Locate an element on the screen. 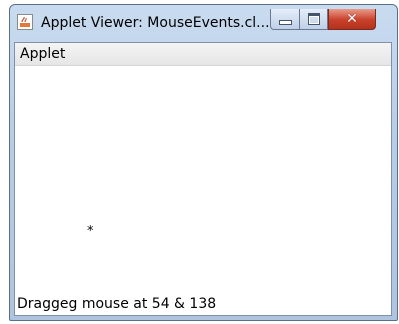 The height and width of the screenshot is (324, 399). menu-applet: Applet is located at coordinates (42, 54).